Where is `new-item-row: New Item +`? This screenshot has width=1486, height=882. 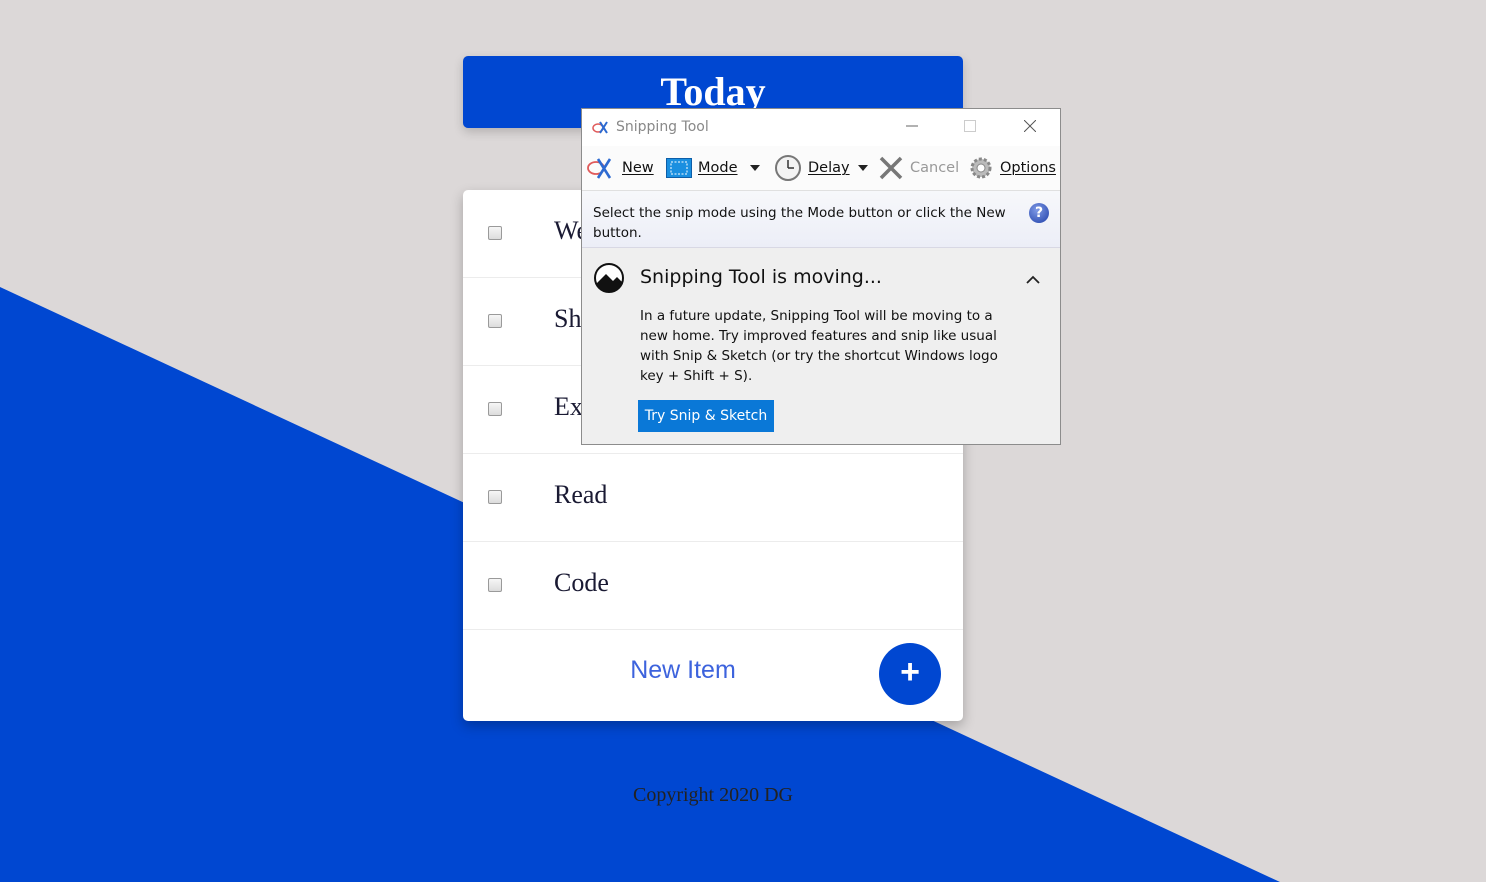
new-item-row: New Item + is located at coordinates (713, 673).